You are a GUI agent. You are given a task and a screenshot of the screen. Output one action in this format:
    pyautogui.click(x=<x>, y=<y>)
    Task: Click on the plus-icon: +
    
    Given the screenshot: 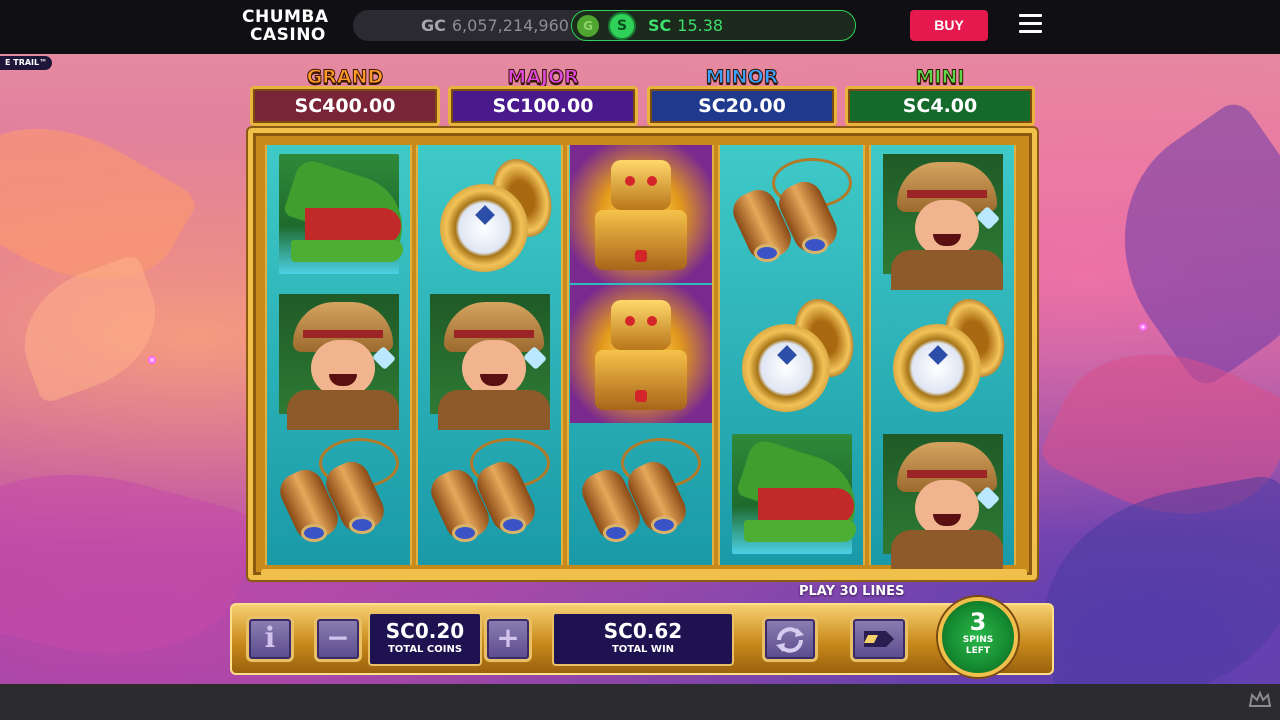 What is the action you would take?
    pyautogui.click(x=508, y=639)
    